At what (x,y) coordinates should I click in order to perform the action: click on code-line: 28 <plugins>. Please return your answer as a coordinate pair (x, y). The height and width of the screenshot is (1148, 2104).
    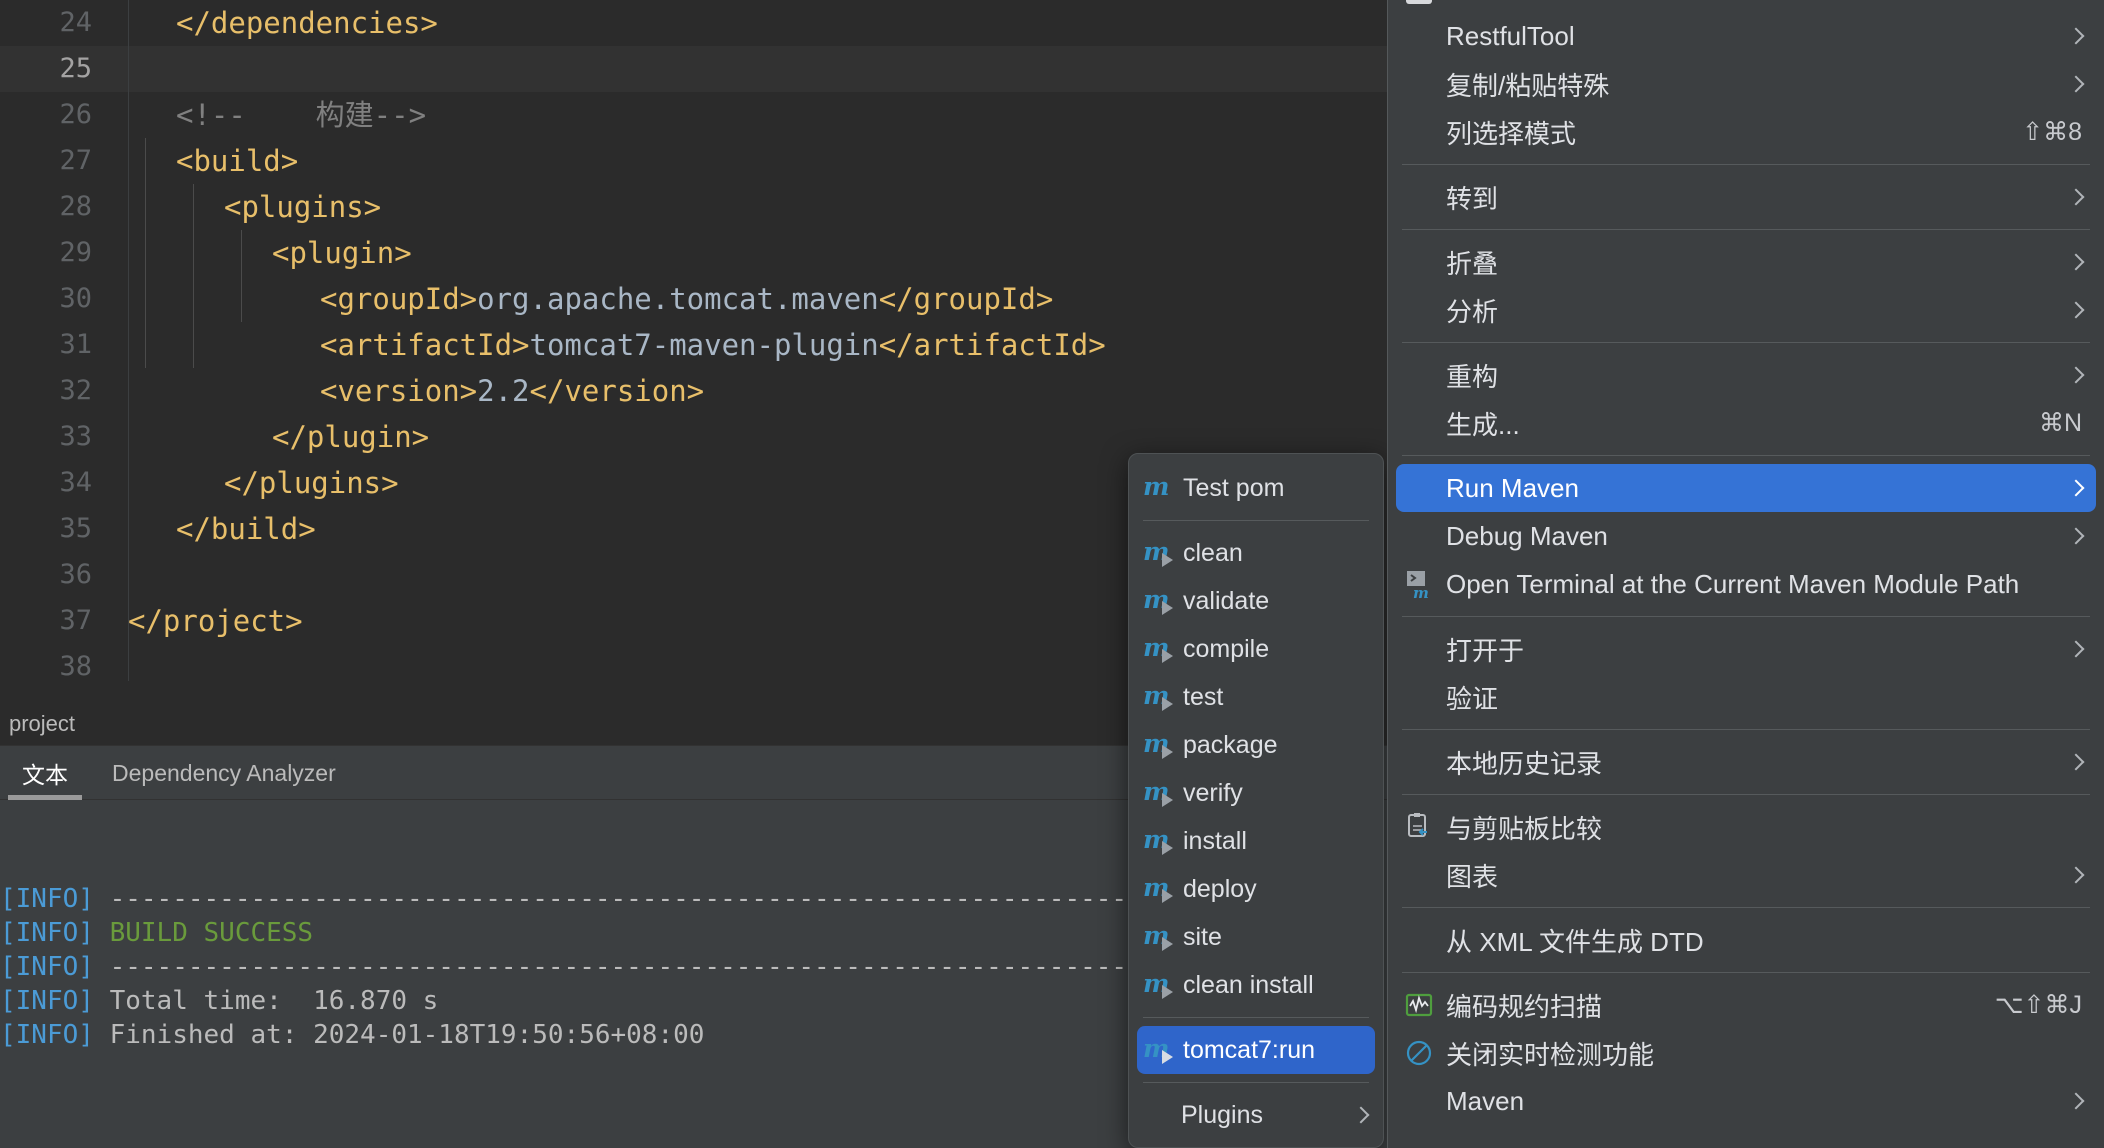
    Looking at the image, I should click on (693, 207).